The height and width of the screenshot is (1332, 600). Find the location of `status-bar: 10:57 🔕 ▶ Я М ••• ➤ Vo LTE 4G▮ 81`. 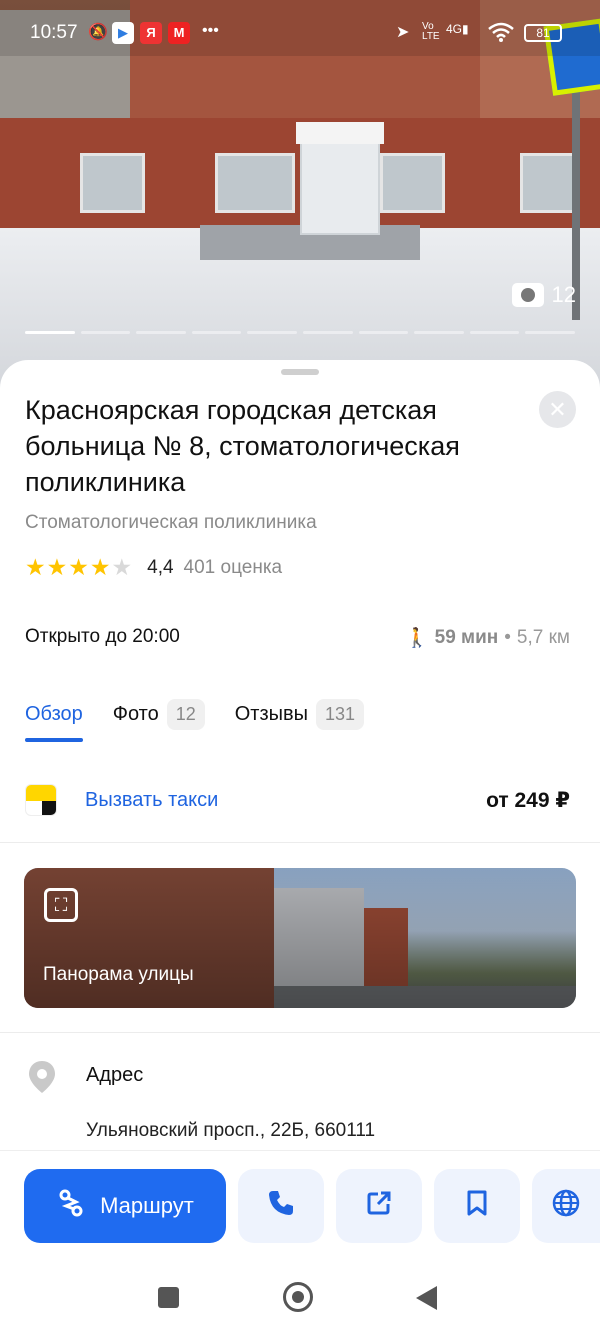

status-bar: 10:57 🔕 ▶ Я М ••• ➤ Vo LTE 4G▮ 81 is located at coordinates (300, 30).